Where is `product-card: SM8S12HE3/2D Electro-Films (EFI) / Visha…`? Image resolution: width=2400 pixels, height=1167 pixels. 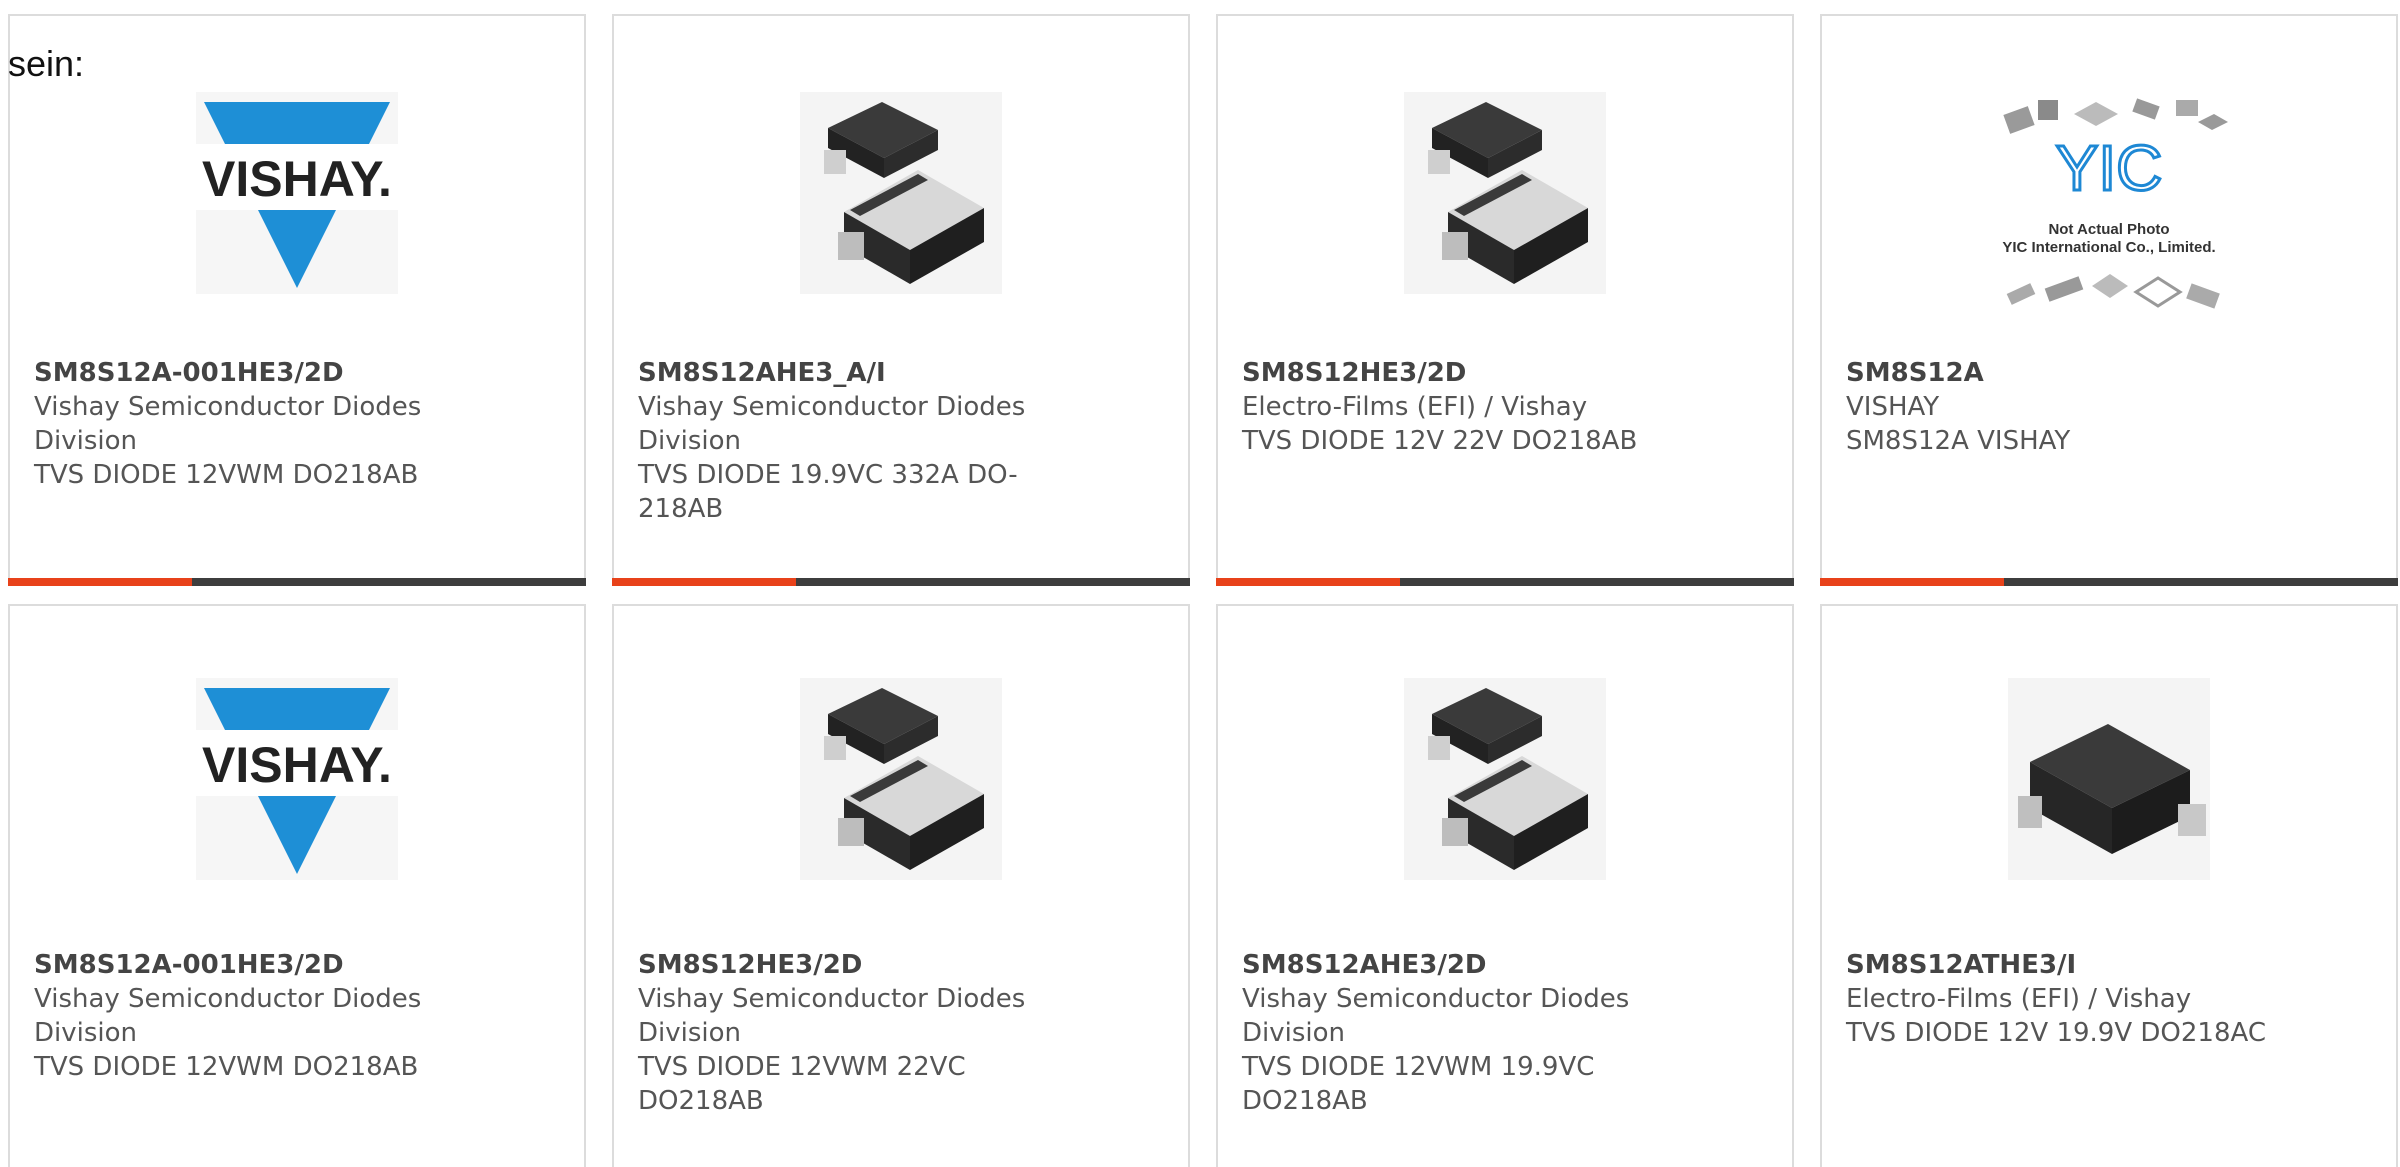
product-card: SM8S12HE3/2D Electro-Films (EFI) / Visha… is located at coordinates (1505, 300).